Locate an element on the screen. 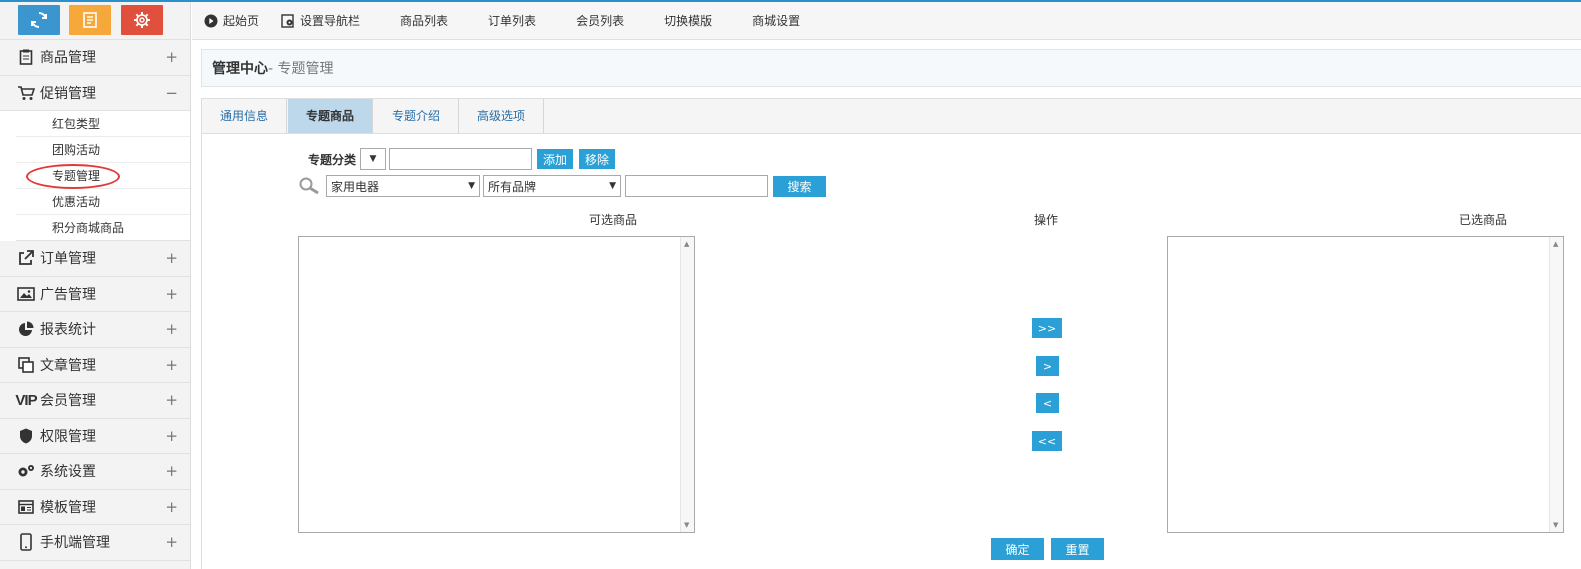  settings-doc-icon is located at coordinates (288, 20).